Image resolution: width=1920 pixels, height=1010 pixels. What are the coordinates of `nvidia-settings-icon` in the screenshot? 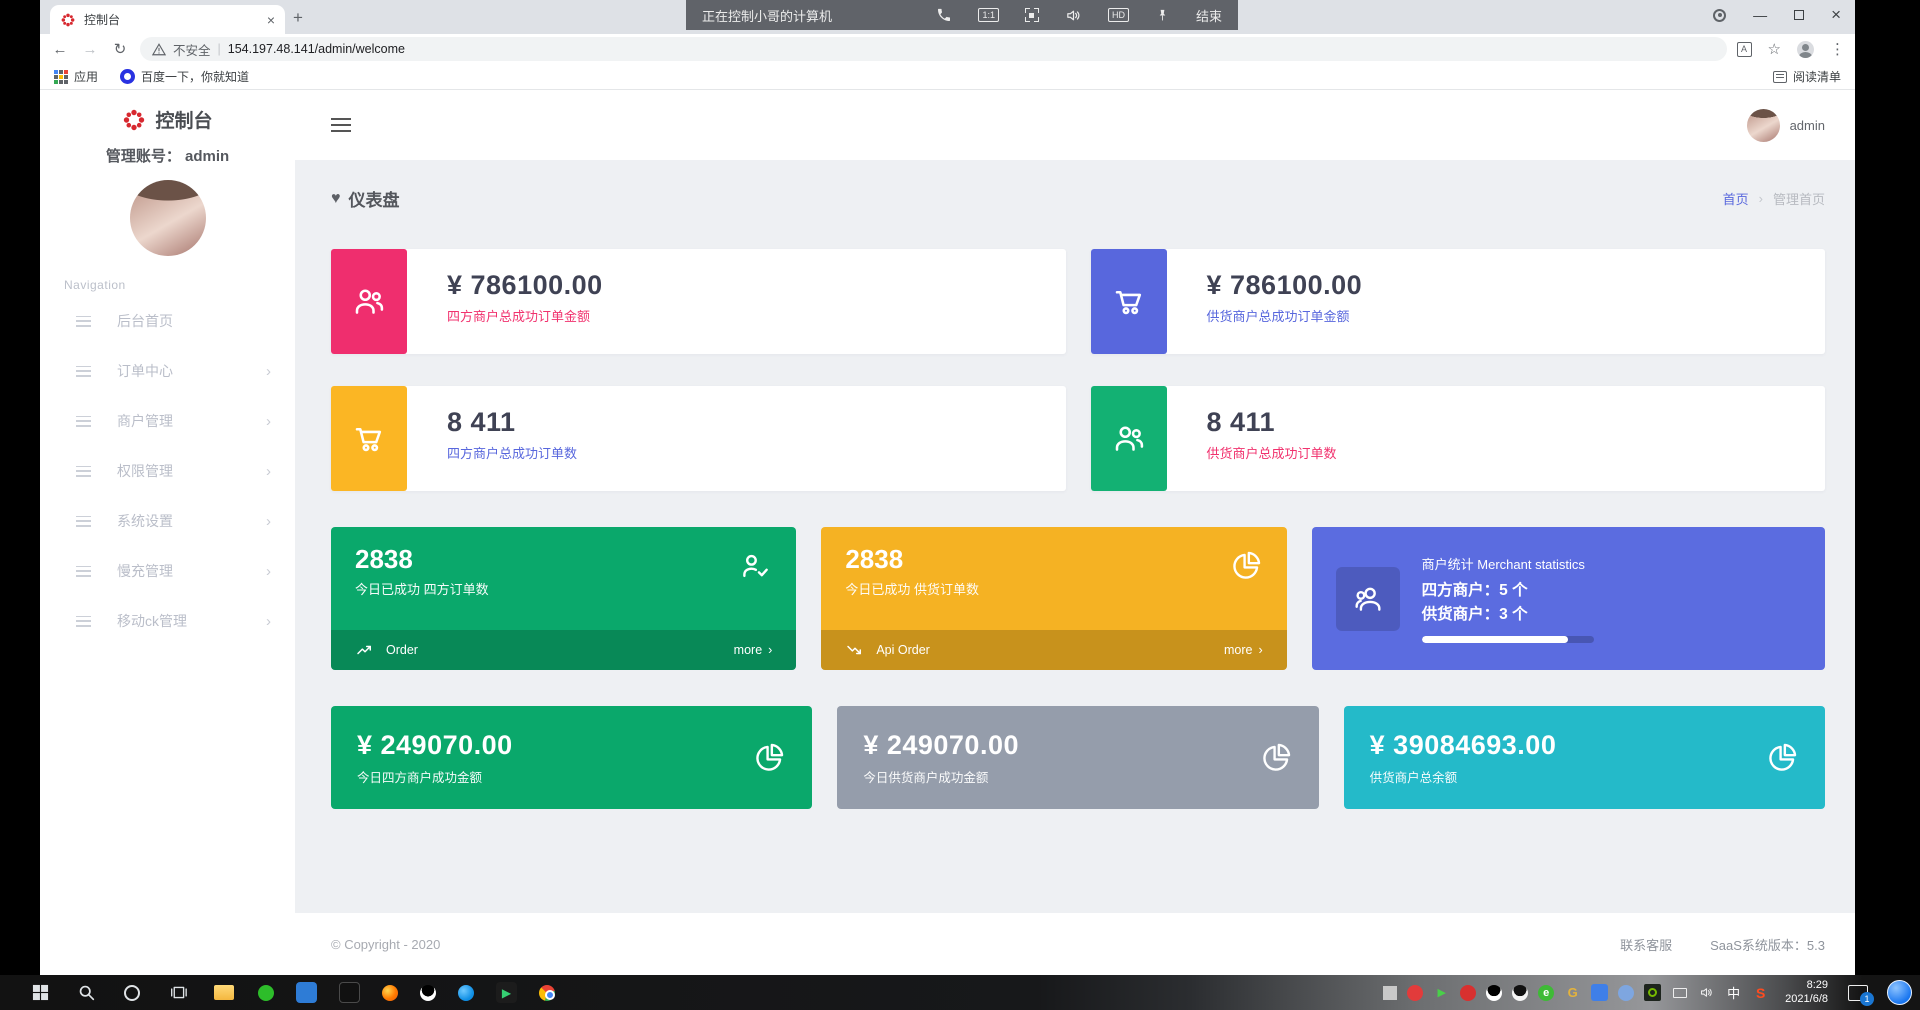 It's located at (1653, 992).